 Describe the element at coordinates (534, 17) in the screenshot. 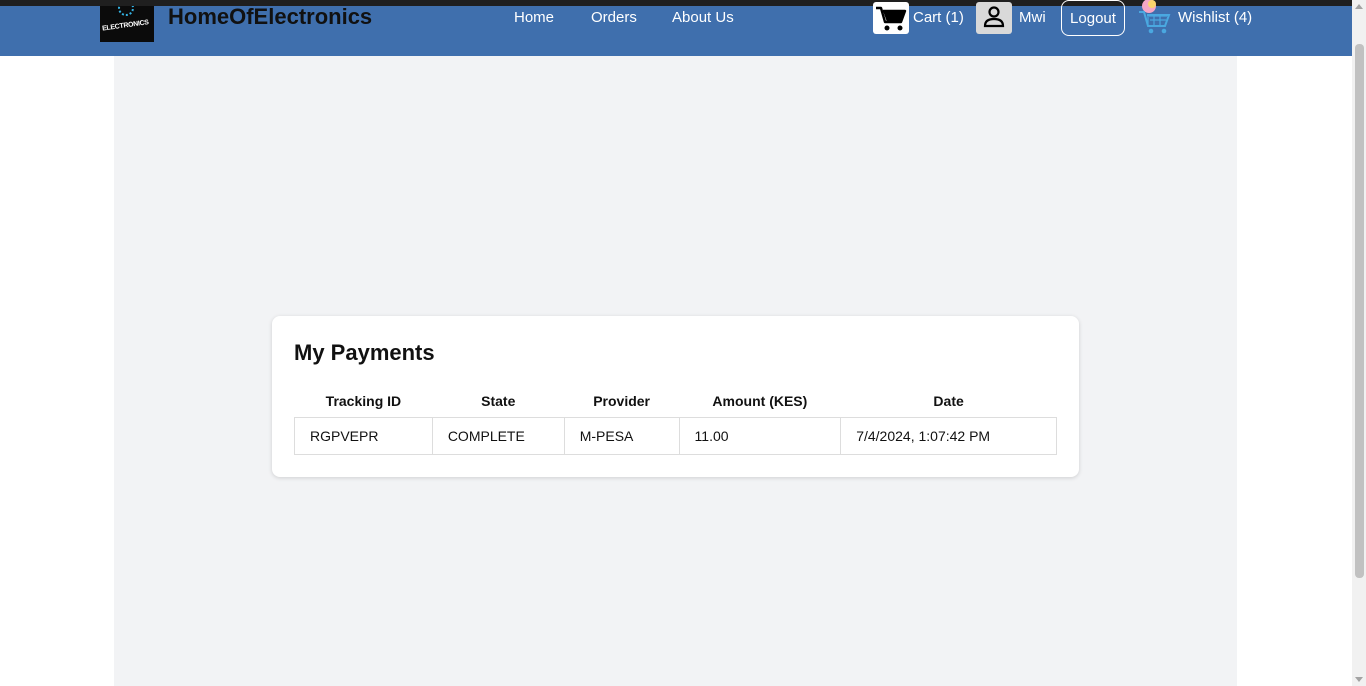

I see `nav-home: Home` at that location.